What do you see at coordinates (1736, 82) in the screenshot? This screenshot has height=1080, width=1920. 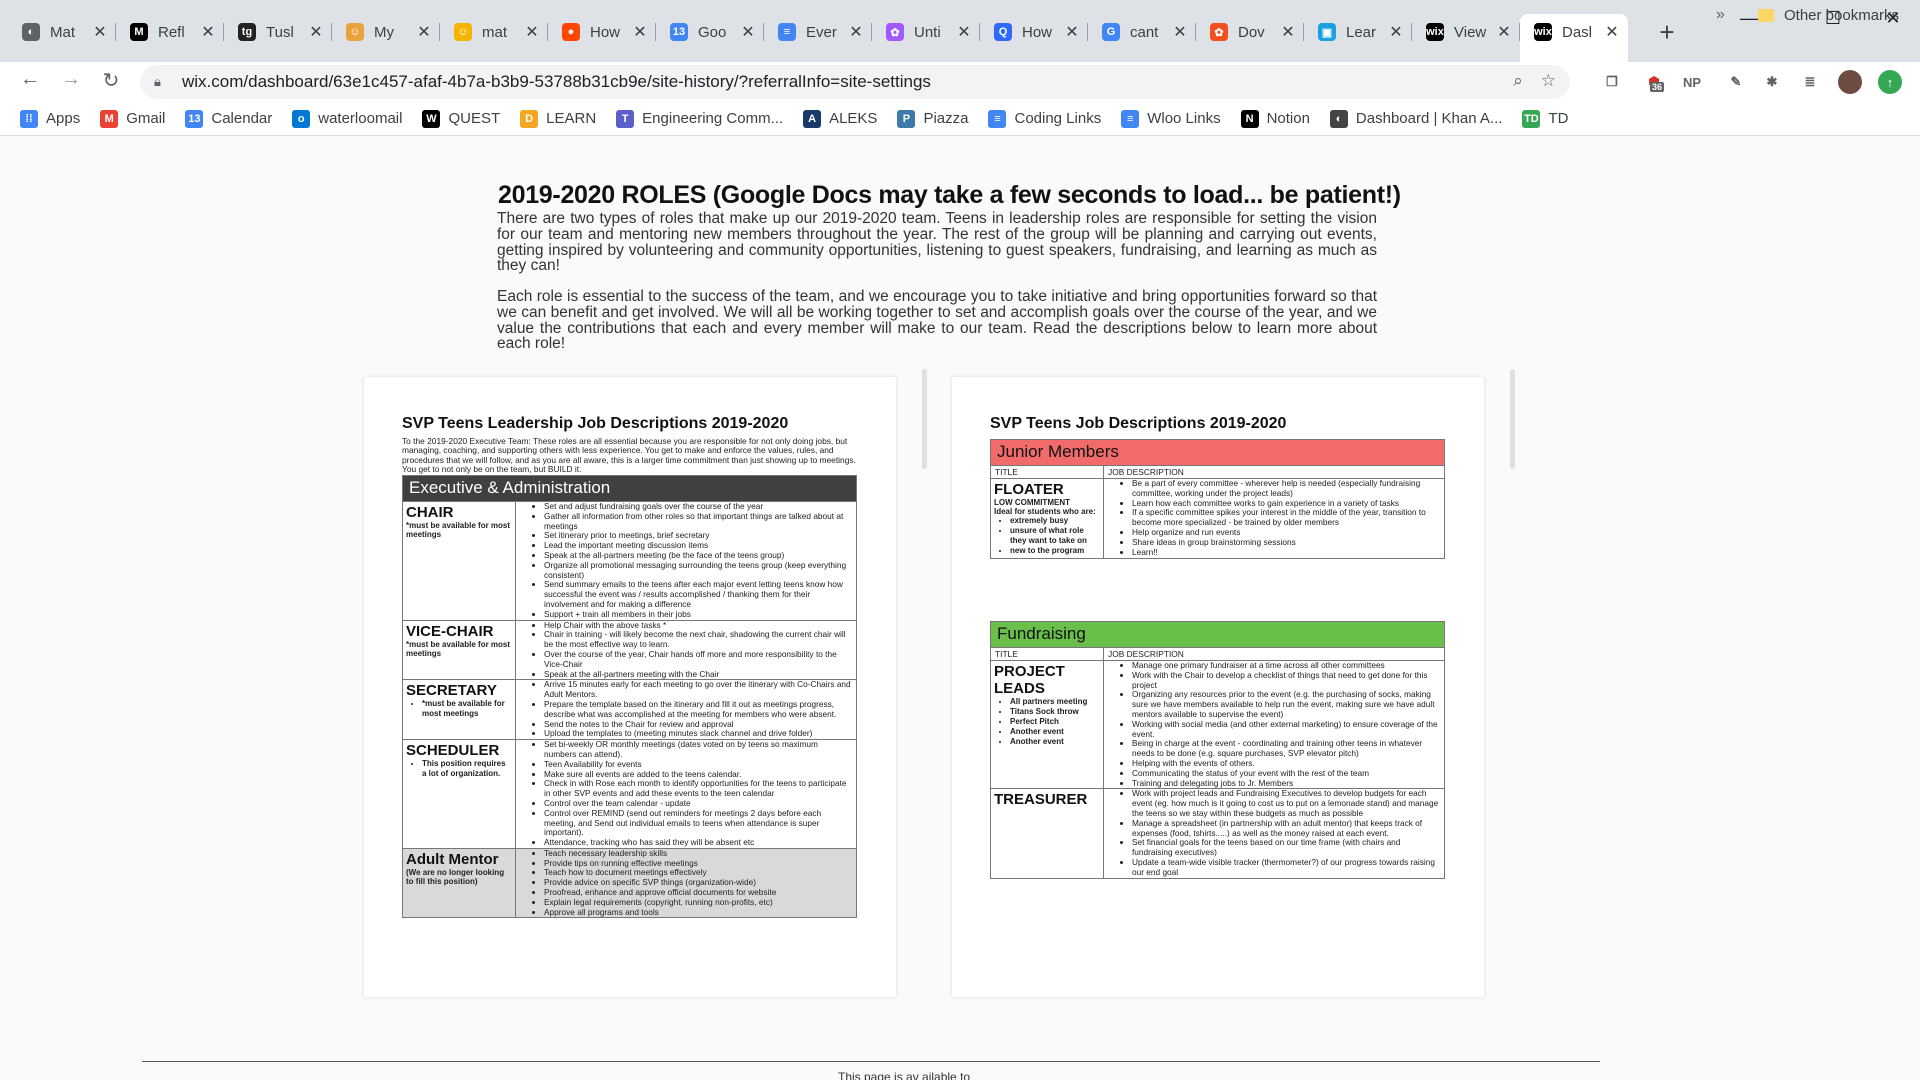 I see `pen-icon: ✎` at bounding box center [1736, 82].